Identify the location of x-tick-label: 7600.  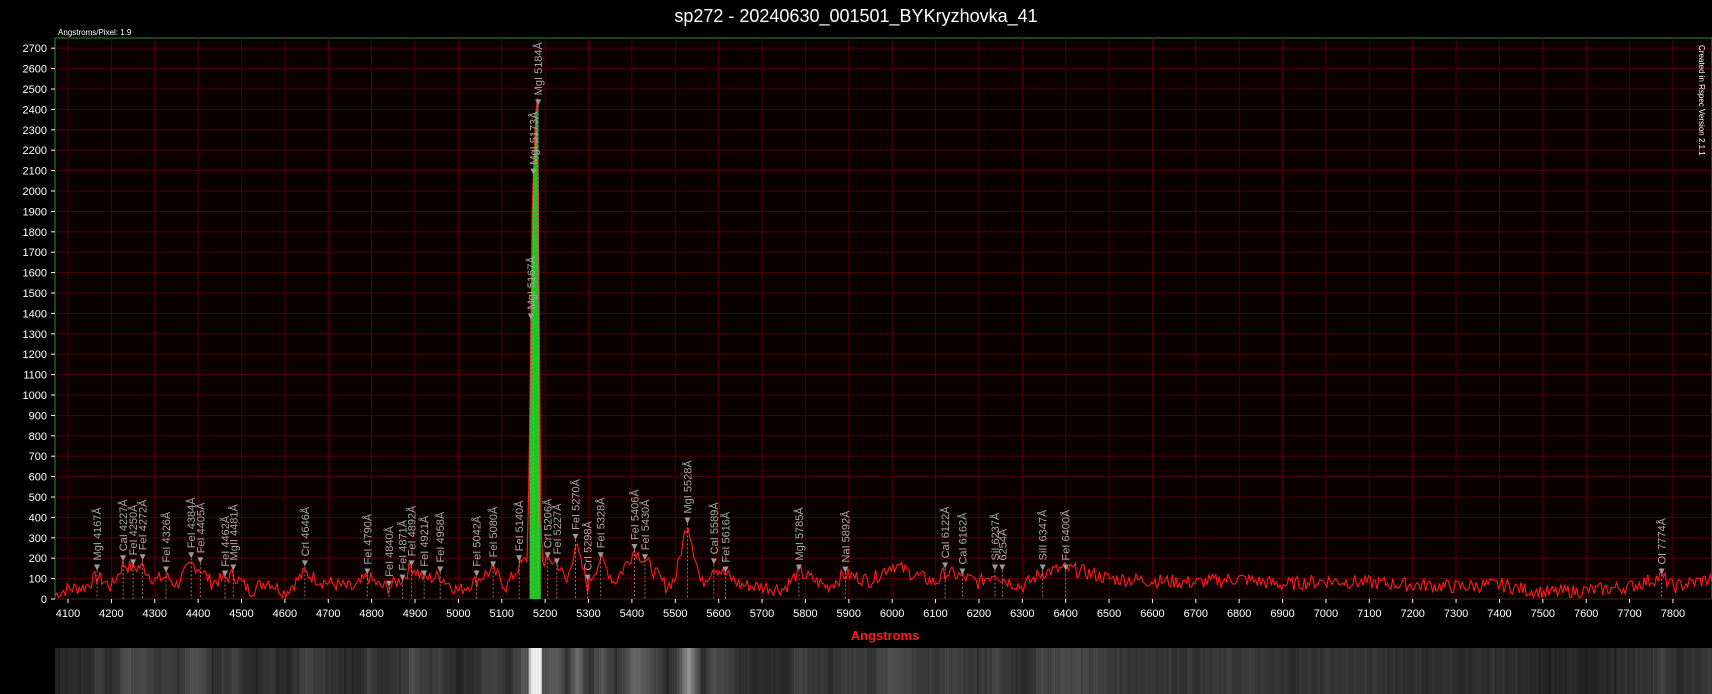
(1586, 614).